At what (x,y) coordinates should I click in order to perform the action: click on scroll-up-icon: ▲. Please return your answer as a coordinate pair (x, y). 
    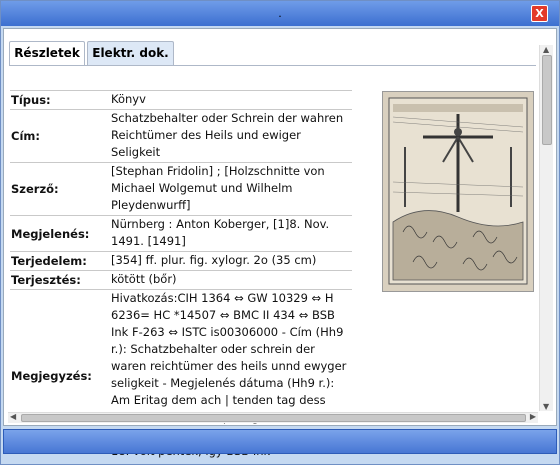
    Looking at the image, I should click on (546, 49).